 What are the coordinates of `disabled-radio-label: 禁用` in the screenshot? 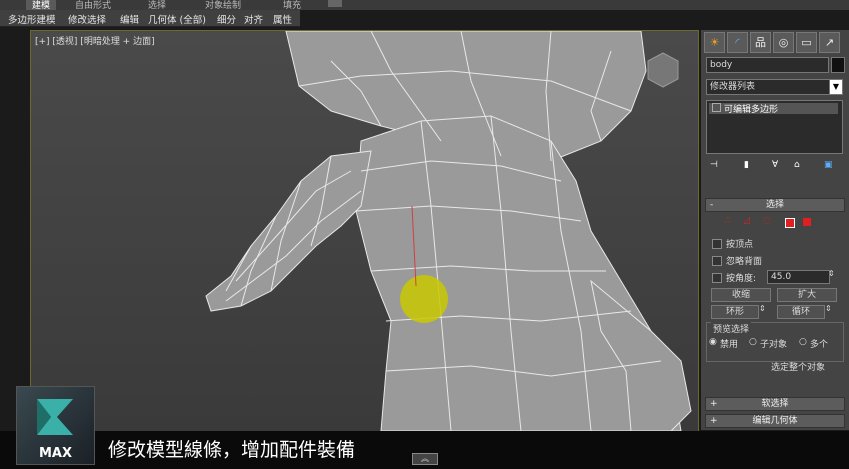 It's located at (729, 345).